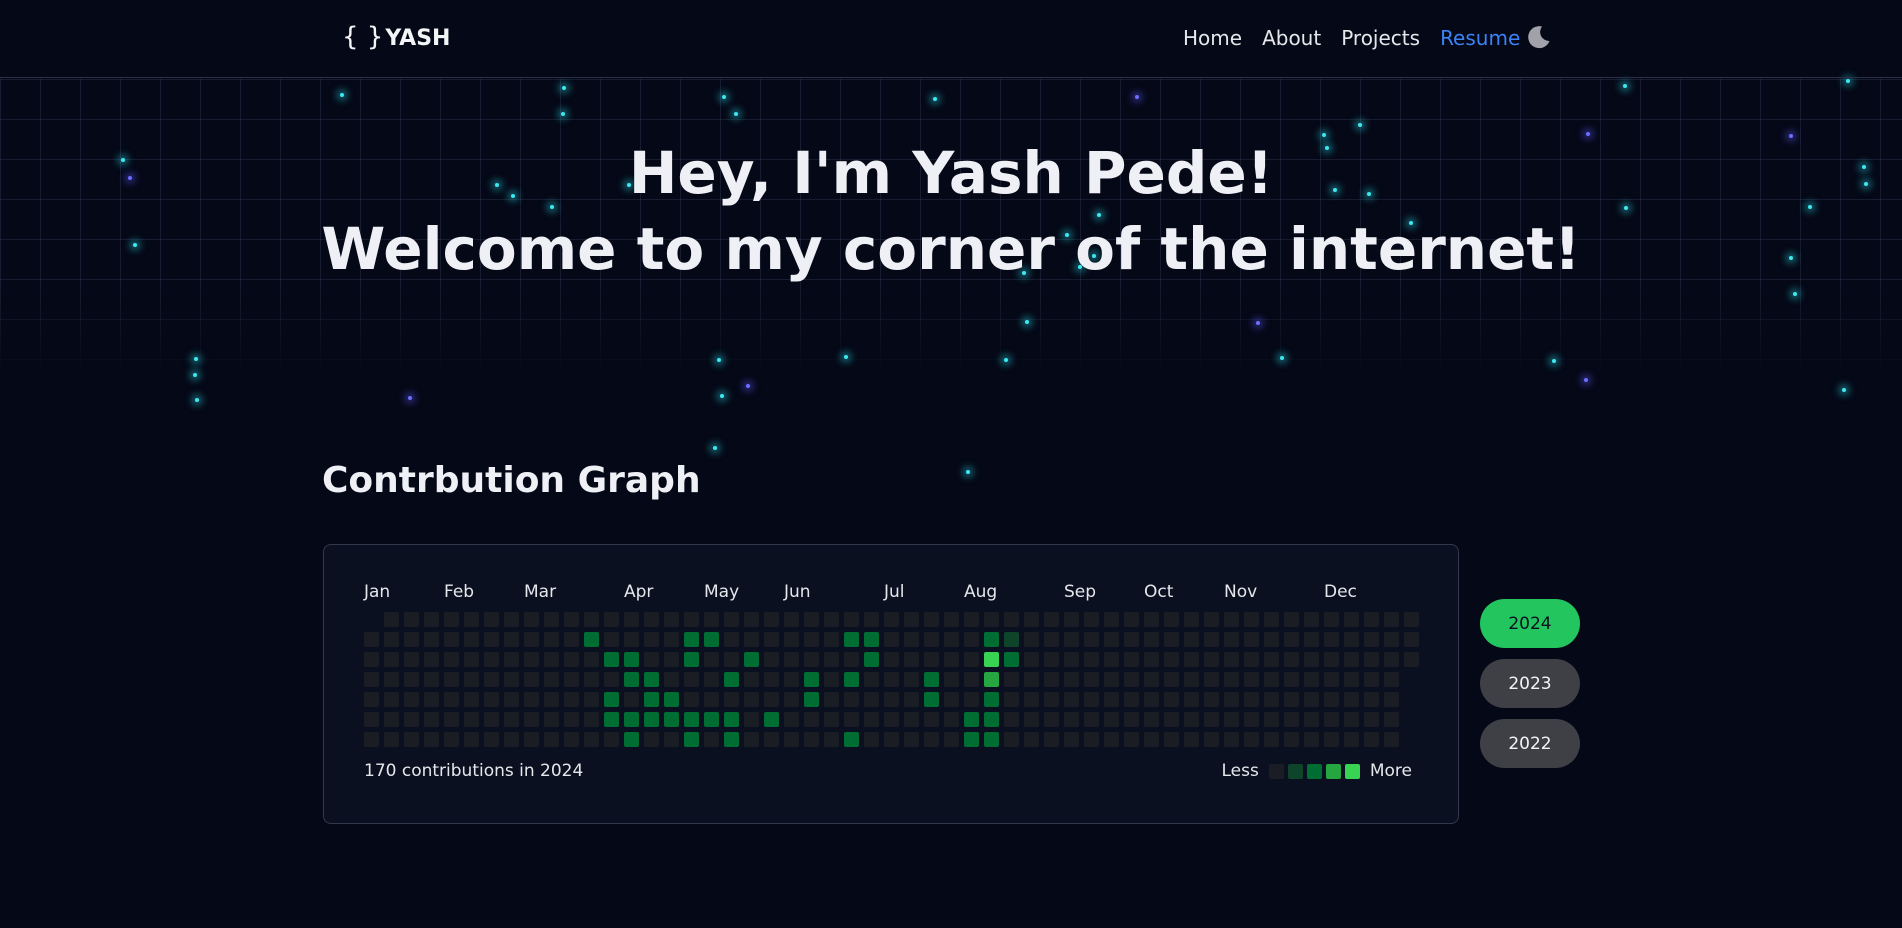 This screenshot has height=928, width=1902. Describe the element at coordinates (1539, 37) in the screenshot. I see `moon-icon` at that location.